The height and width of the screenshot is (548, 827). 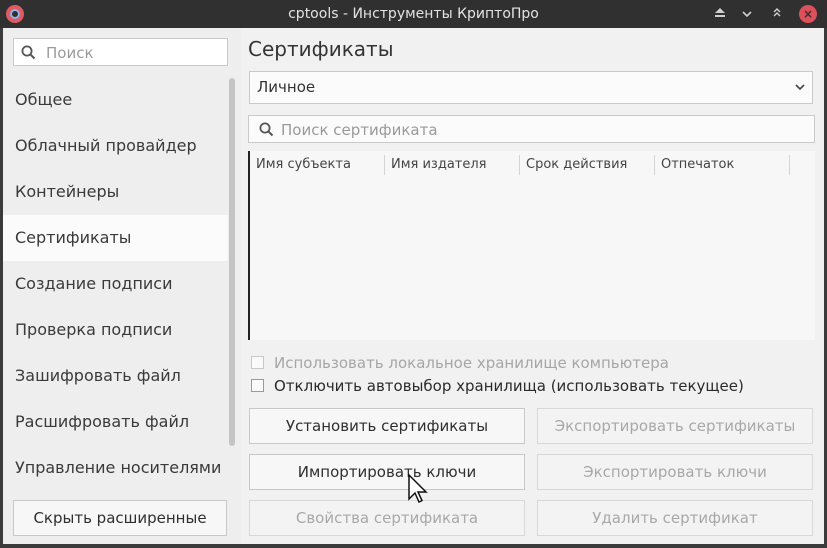 What do you see at coordinates (317, 165) in the screenshot?
I see `column-header-subject: Имя субъекта` at bounding box center [317, 165].